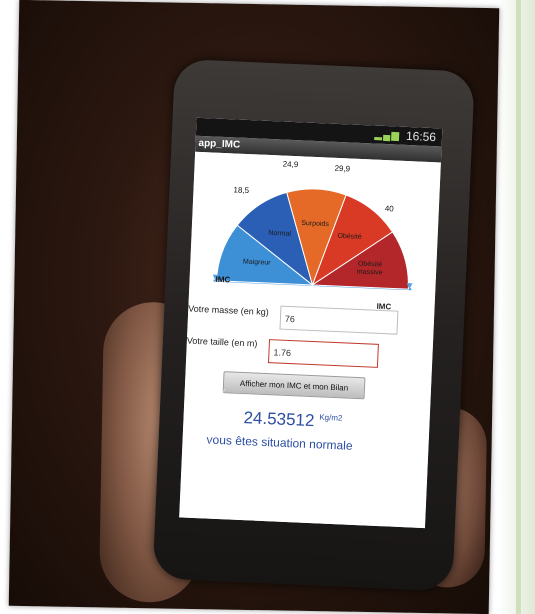 This screenshot has height=614, width=535. Describe the element at coordinates (315, 224) in the screenshot. I see `gauge-segment-label: Surpoids` at that location.